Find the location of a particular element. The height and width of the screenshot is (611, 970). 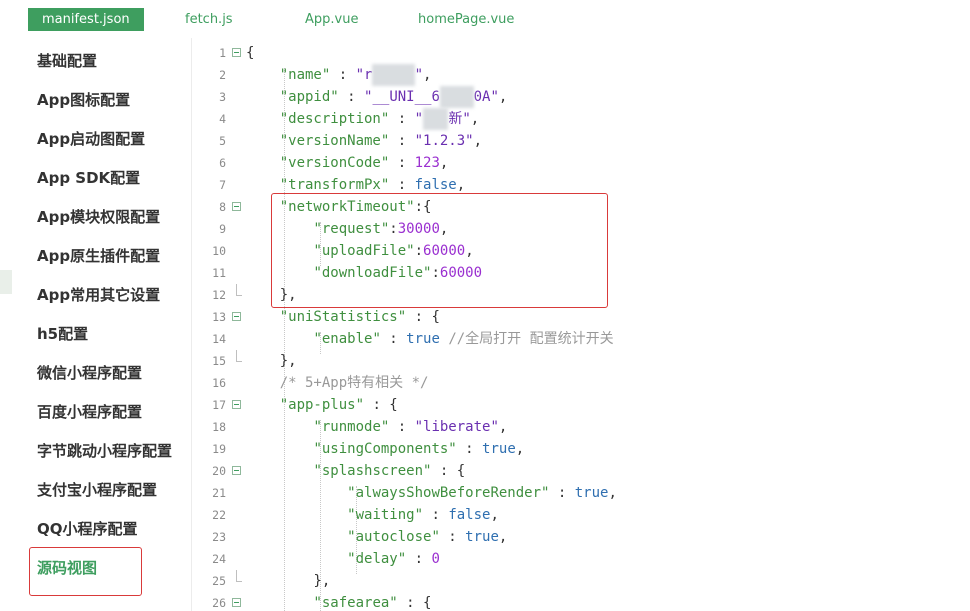

code-line: 20 "splashscreen" : { is located at coordinates (581, 471).